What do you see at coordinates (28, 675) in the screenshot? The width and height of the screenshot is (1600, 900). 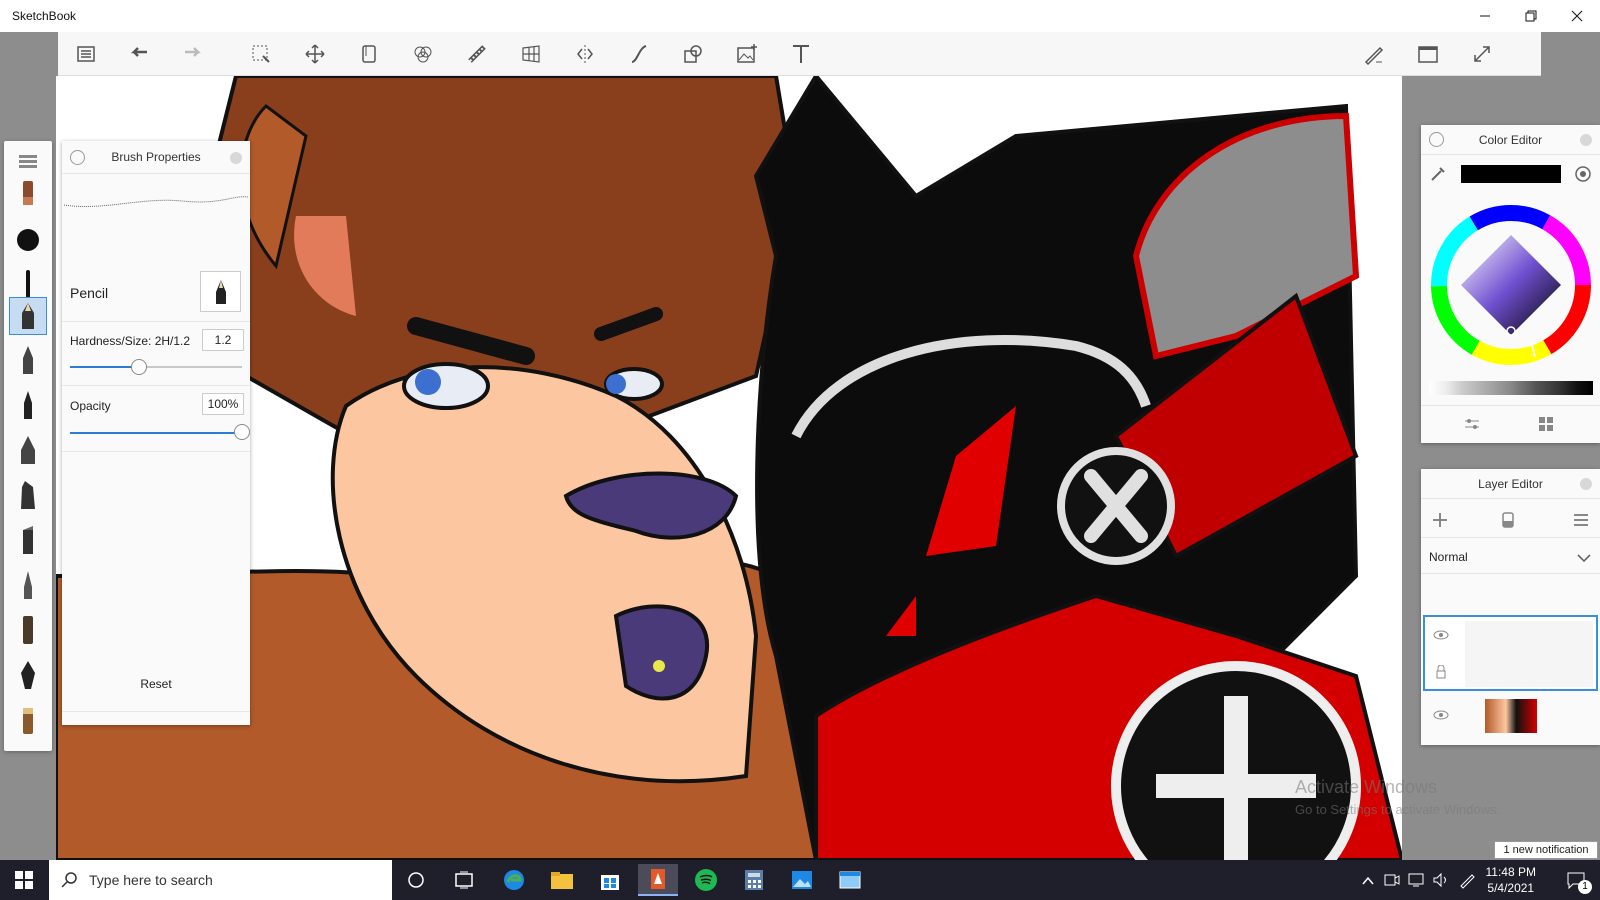 I see `brush-nib-icon` at bounding box center [28, 675].